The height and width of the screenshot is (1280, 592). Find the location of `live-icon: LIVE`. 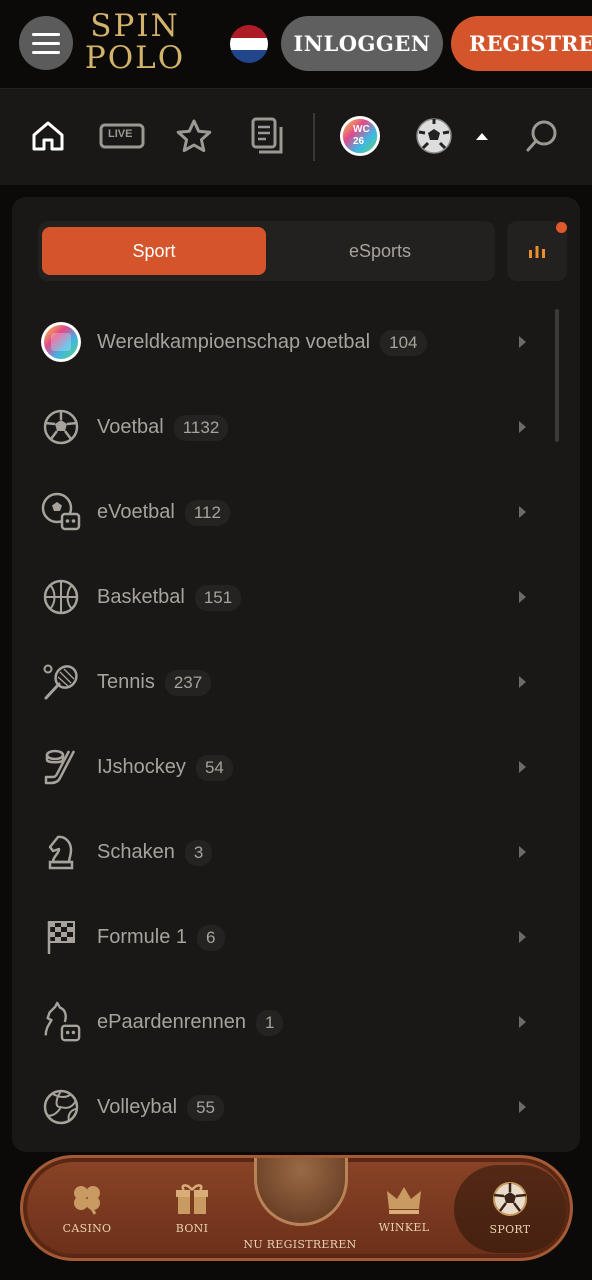

live-icon: LIVE is located at coordinates (122, 136).